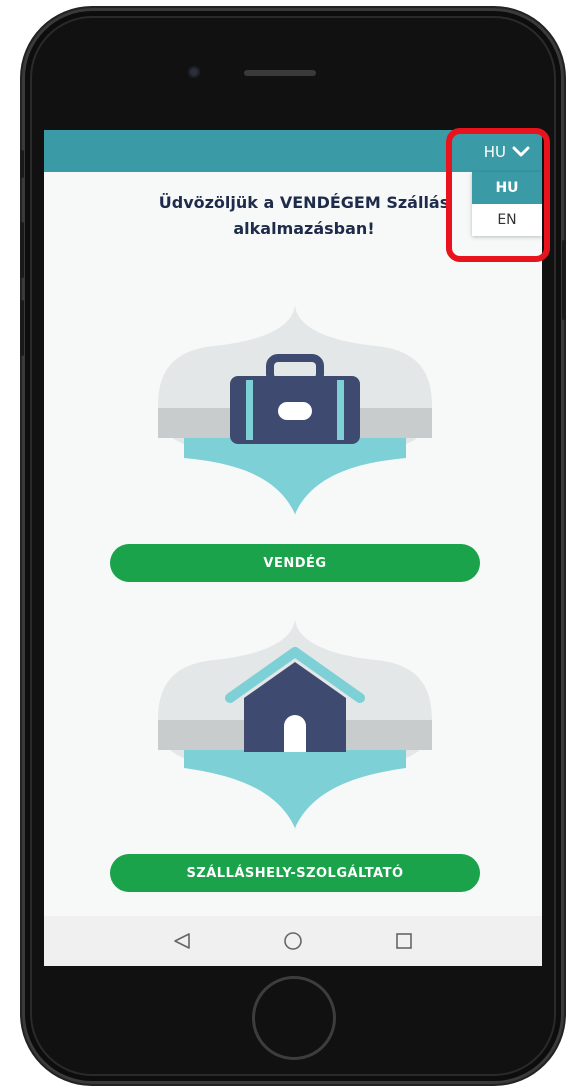 This screenshot has width=577, height=1088. What do you see at coordinates (22, 164) in the screenshot?
I see `phone-side-button` at bounding box center [22, 164].